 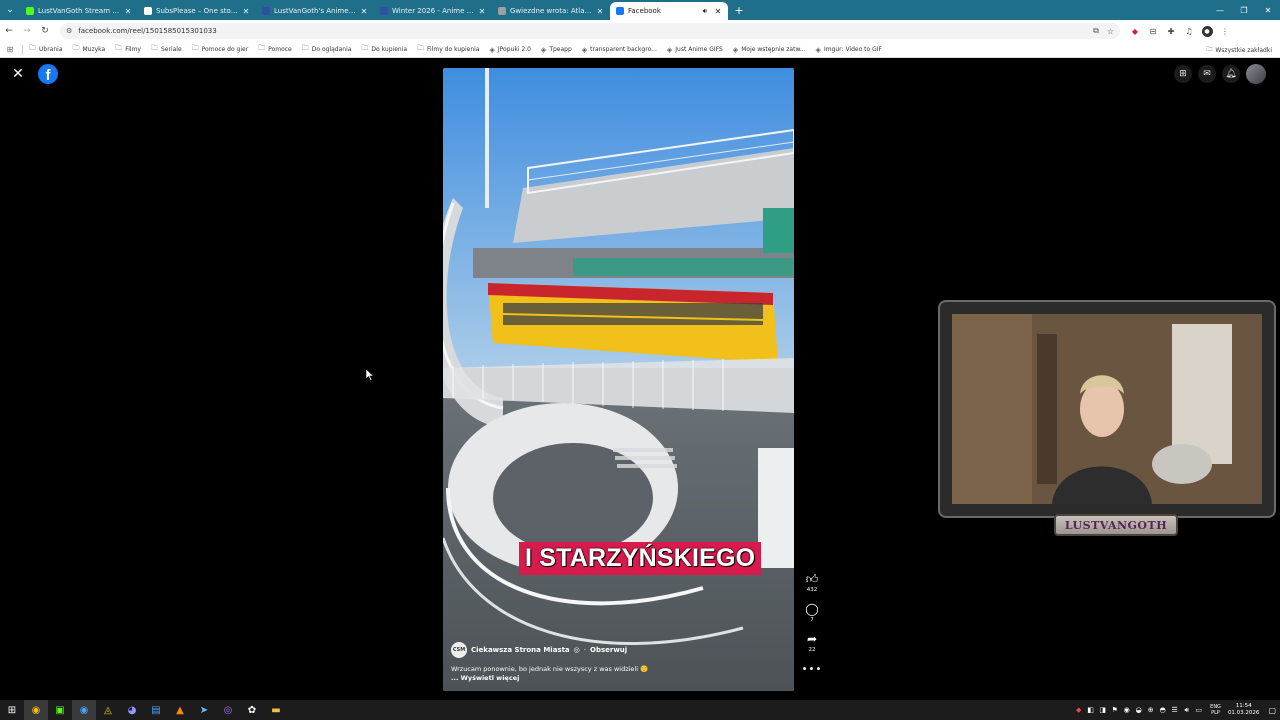 I want to click on bookmark-item: 🗀 Filmy, so click(x=128, y=49).